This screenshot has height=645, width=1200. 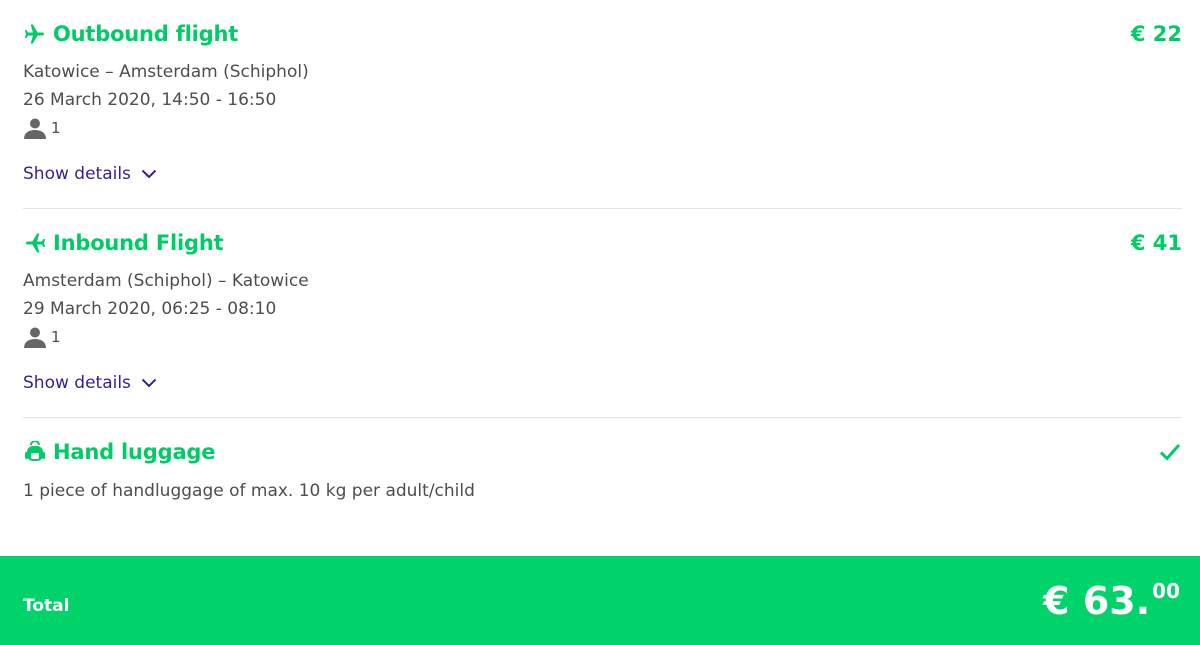 I want to click on outbound-route: Katowice – Amsterdam (Schiphol), so click(x=166, y=72).